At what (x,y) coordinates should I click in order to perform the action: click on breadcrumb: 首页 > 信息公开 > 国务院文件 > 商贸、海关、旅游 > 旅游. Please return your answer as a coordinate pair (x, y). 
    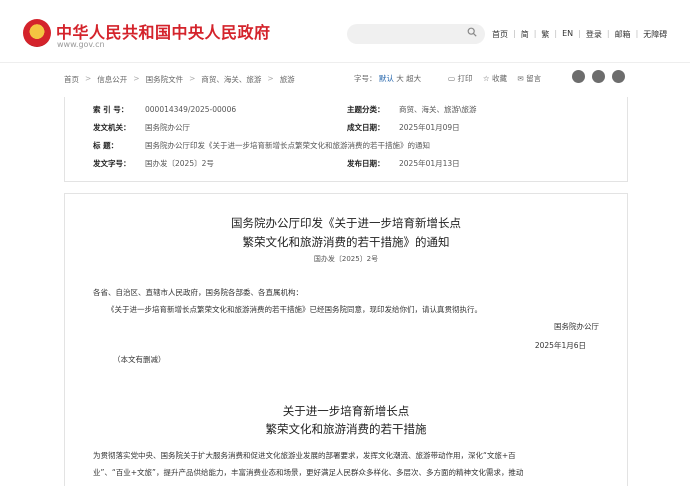
    Looking at the image, I should click on (179, 79).